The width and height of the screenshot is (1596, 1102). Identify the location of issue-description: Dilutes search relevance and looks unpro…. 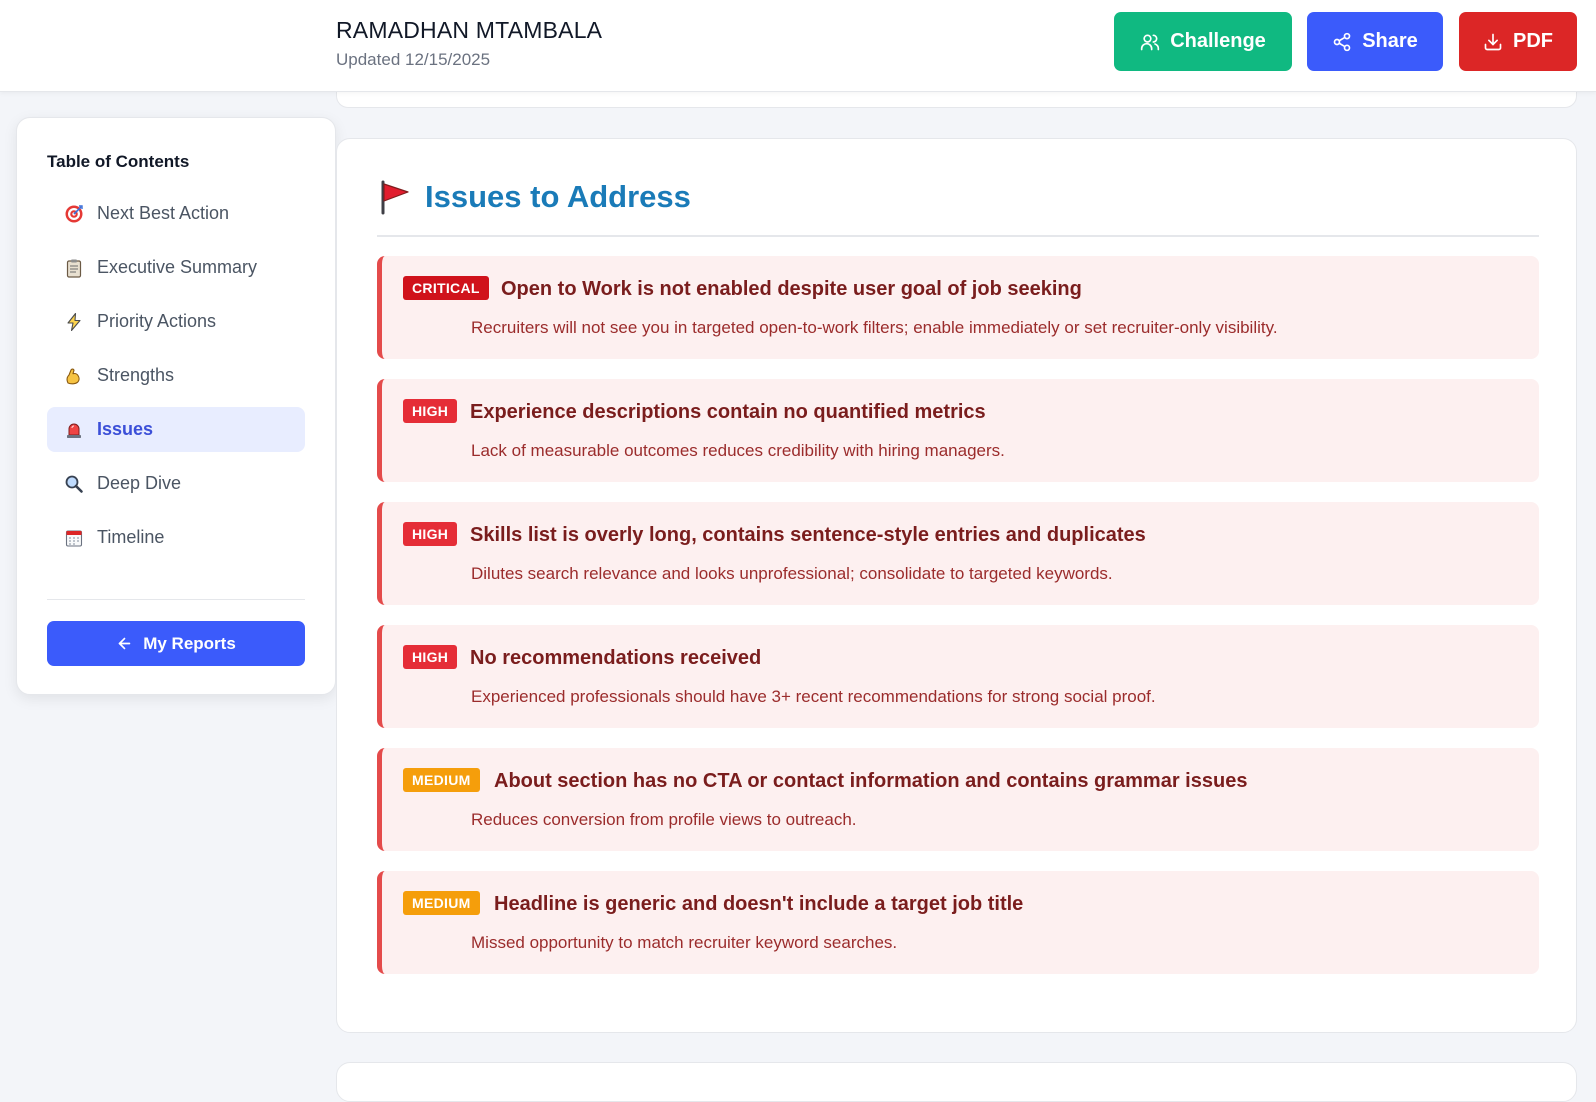
(792, 573).